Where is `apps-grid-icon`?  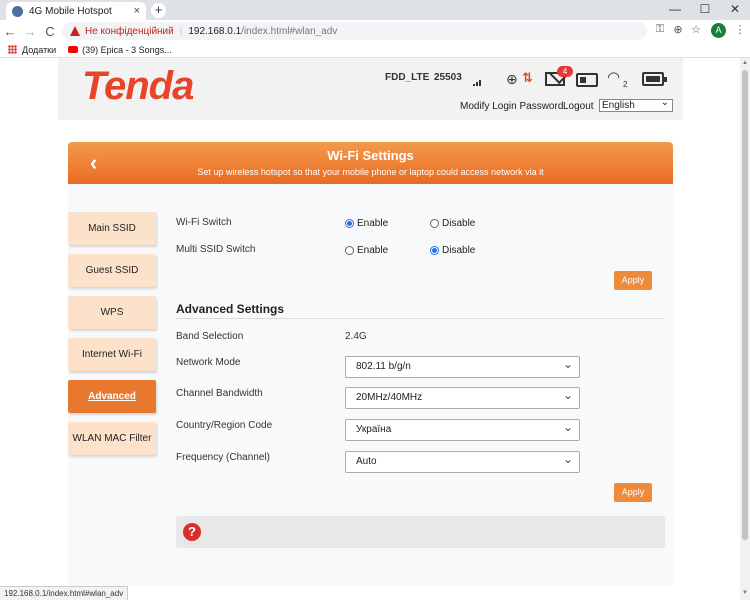
apps-grid-icon is located at coordinates (12, 49).